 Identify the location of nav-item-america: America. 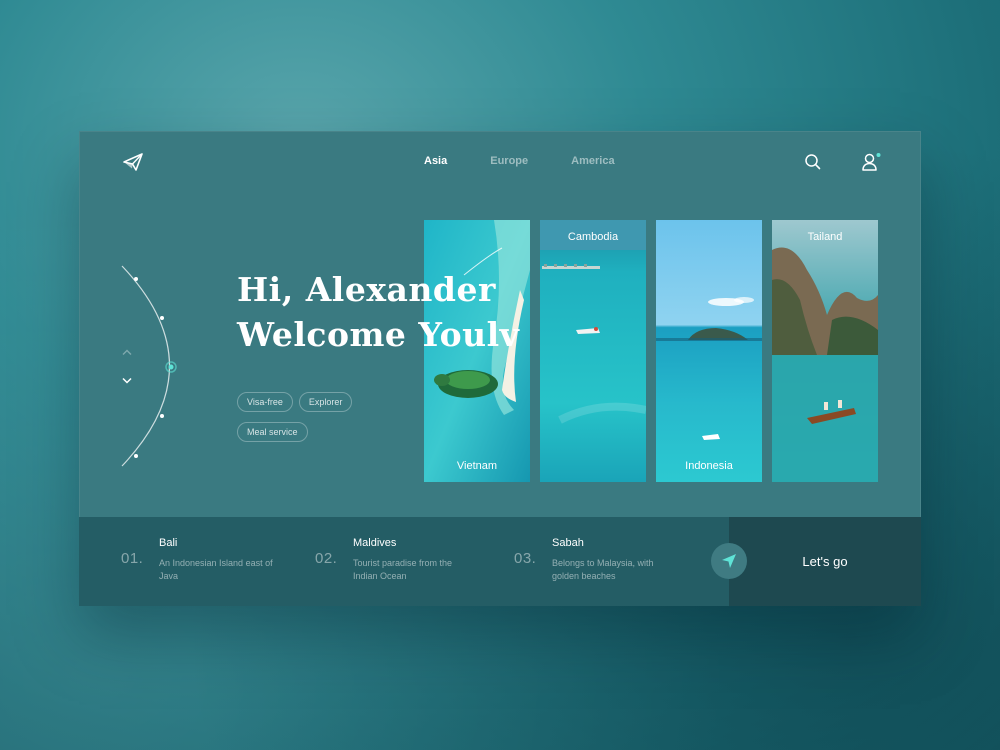
(592, 161).